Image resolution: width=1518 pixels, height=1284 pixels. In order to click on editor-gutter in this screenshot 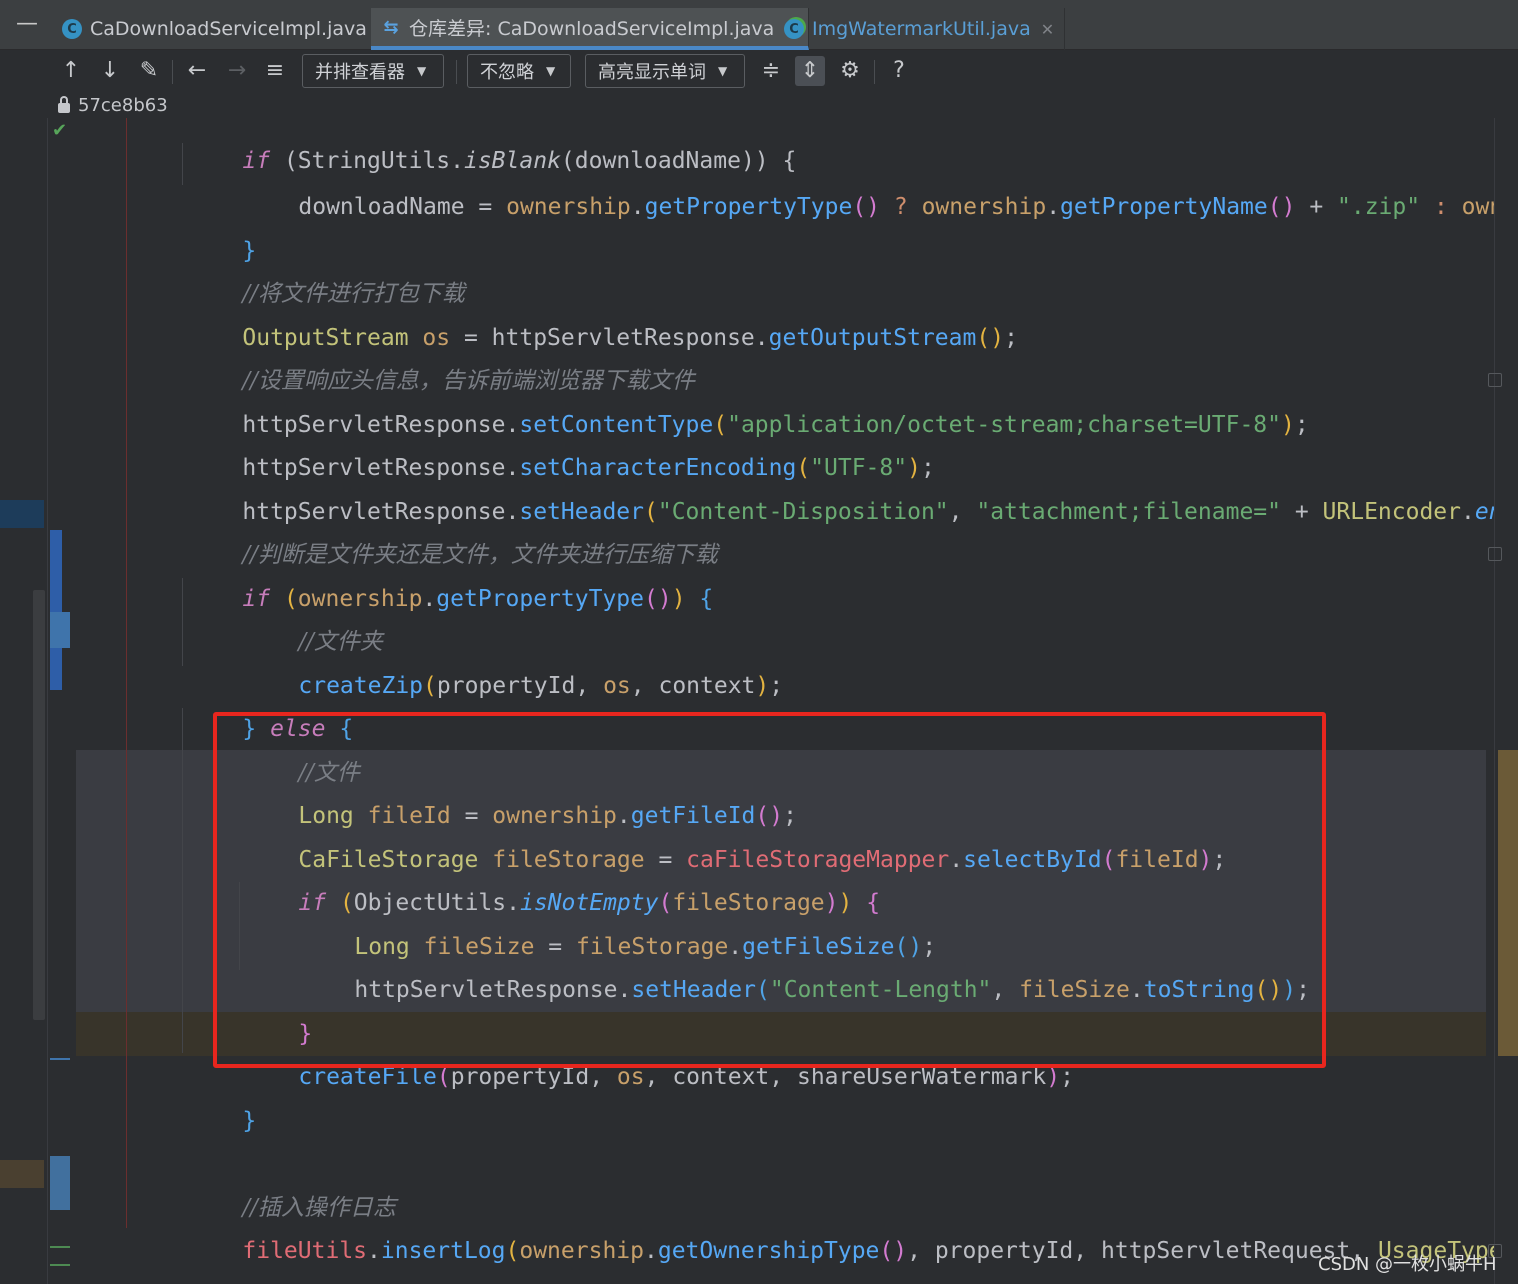, I will do `click(62, 701)`.